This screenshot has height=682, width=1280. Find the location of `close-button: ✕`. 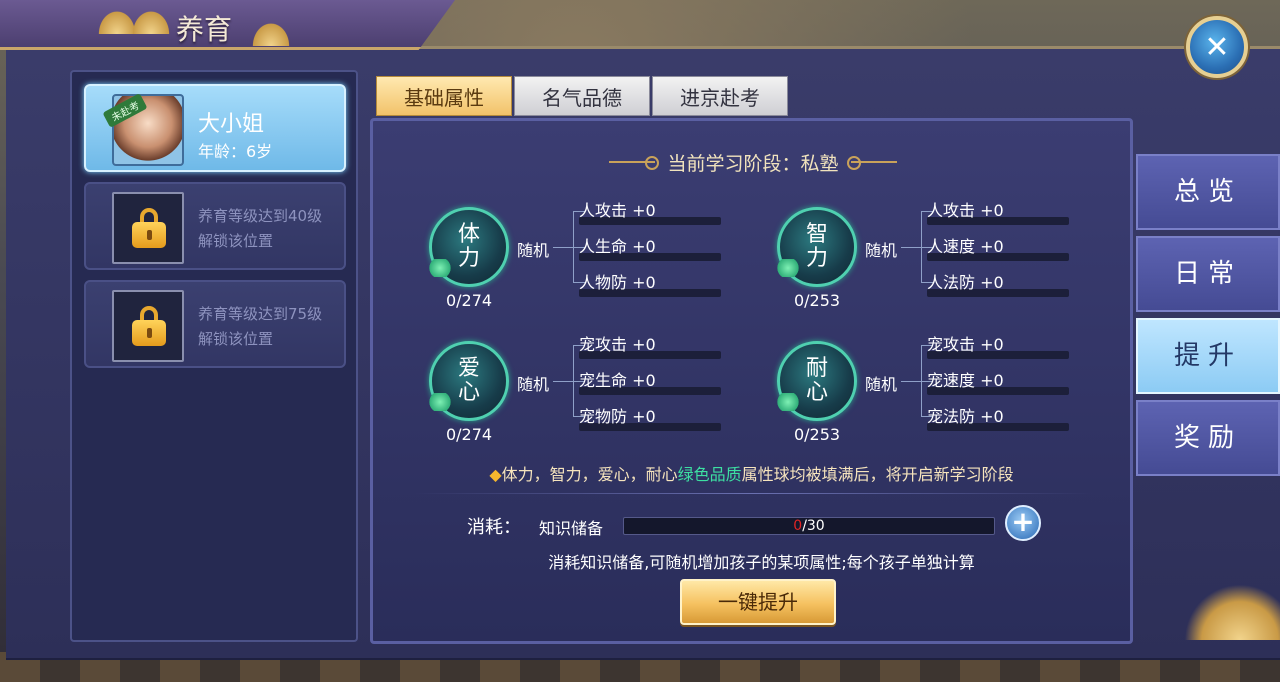

close-button: ✕ is located at coordinates (1217, 47).